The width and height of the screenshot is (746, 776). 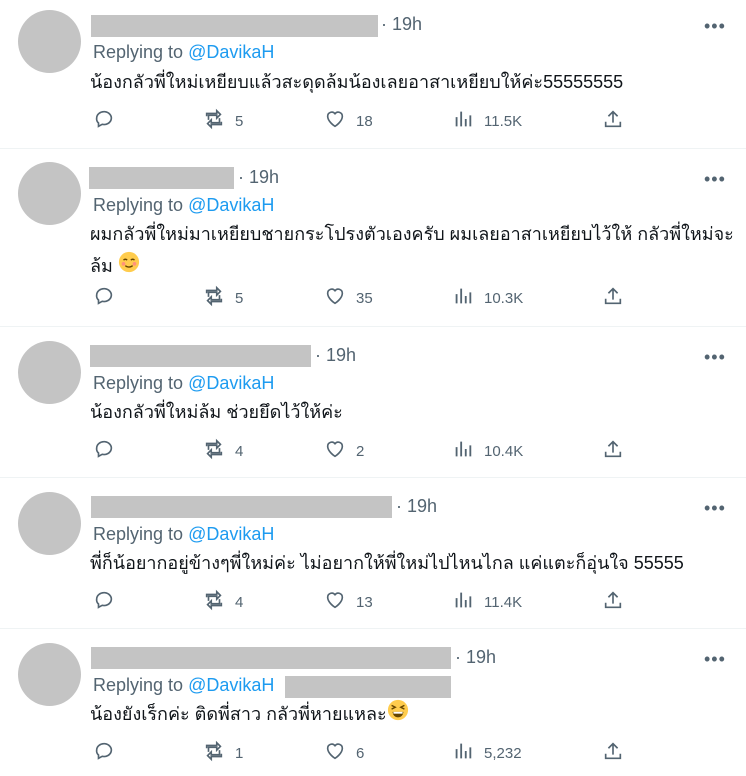 I want to click on tweet-actions: 5 35 10.3K, so click(x=373, y=298).